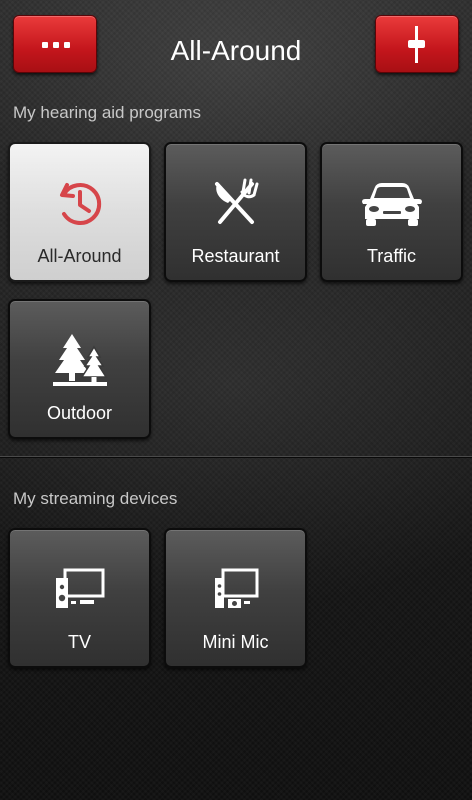  Describe the element at coordinates (95, 498) in the screenshot. I see `streaming-section-label: My streaming devices` at that location.